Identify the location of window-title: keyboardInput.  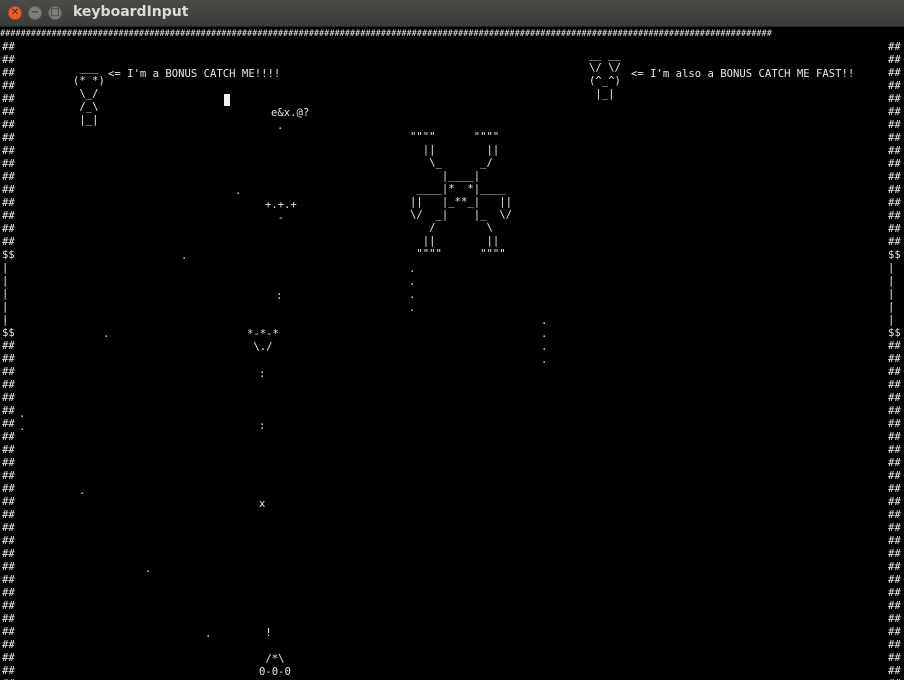
(131, 12).